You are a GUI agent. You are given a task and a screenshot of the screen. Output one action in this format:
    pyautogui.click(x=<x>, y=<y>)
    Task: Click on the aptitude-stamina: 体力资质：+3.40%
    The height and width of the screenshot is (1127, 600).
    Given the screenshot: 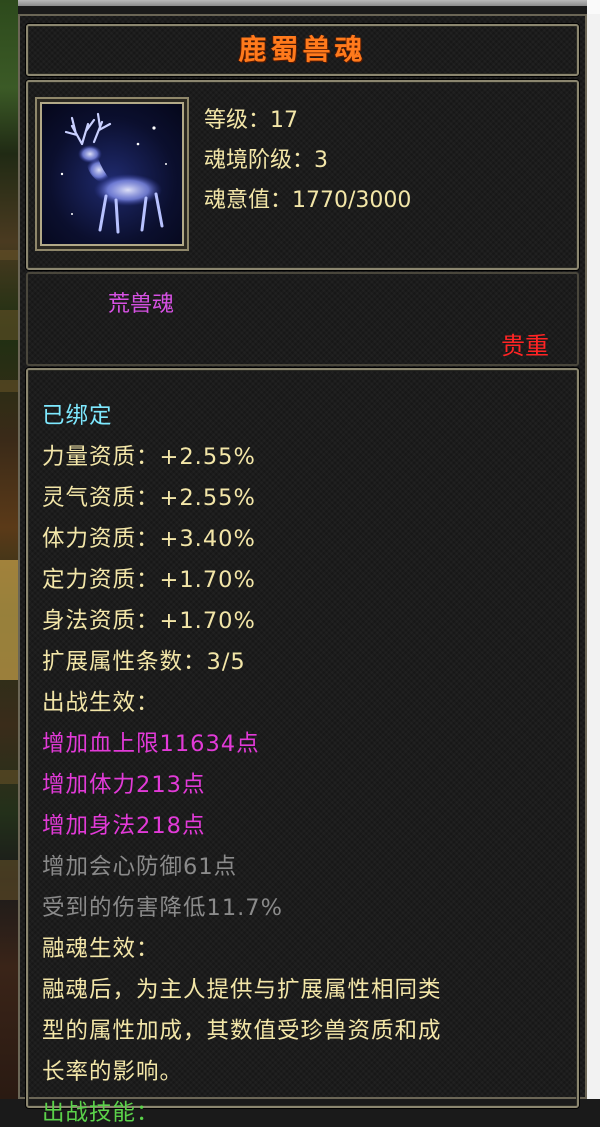 What is the action you would take?
    pyautogui.click(x=149, y=539)
    